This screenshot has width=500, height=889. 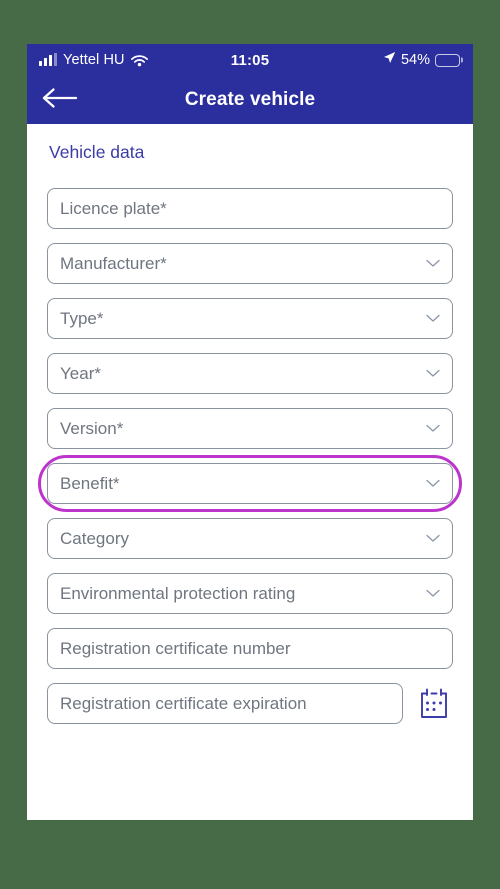 I want to click on field-row: Category, so click(x=250, y=538).